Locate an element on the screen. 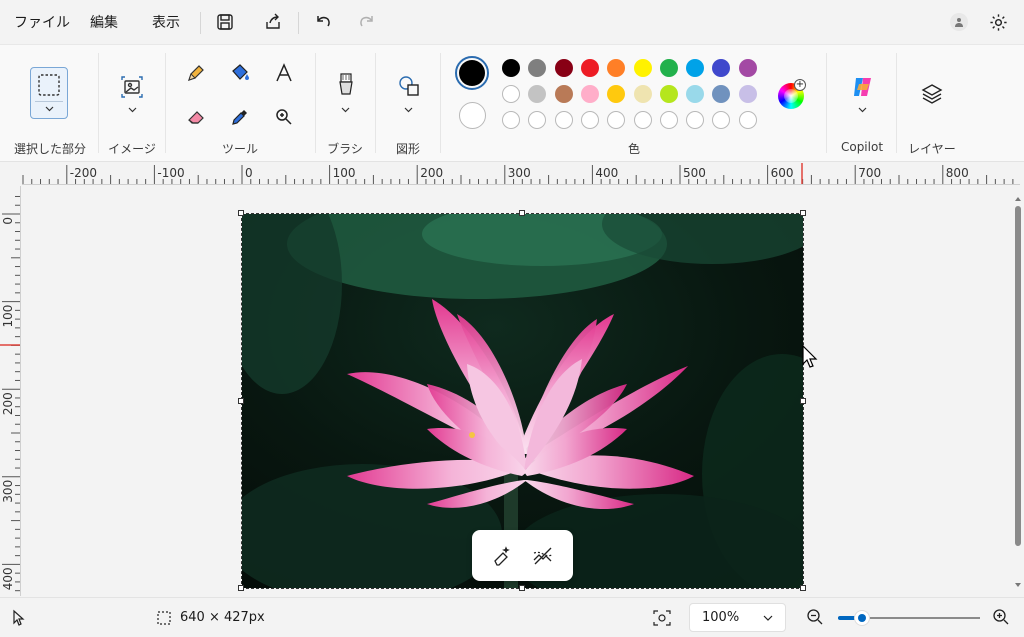 Image resolution: width=1024 pixels, height=637 pixels. color-palette is located at coordinates (632, 96).